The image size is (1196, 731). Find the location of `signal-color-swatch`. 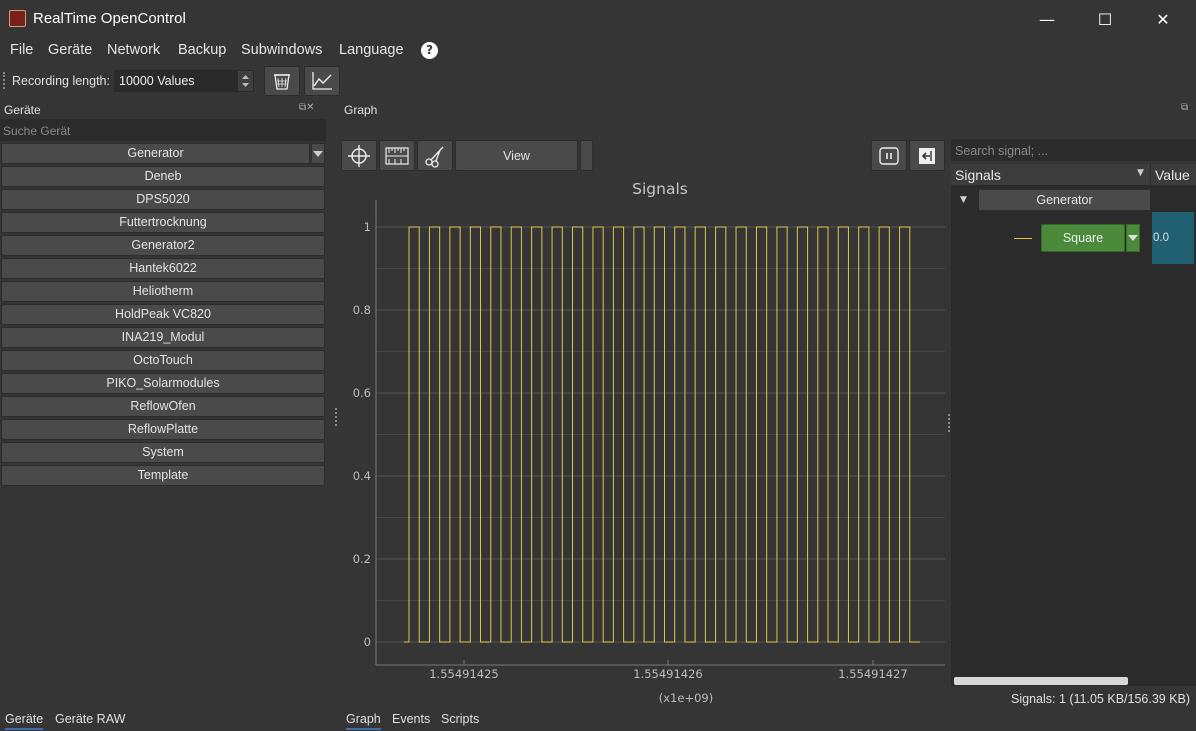

signal-color-swatch is located at coordinates (1023, 238).